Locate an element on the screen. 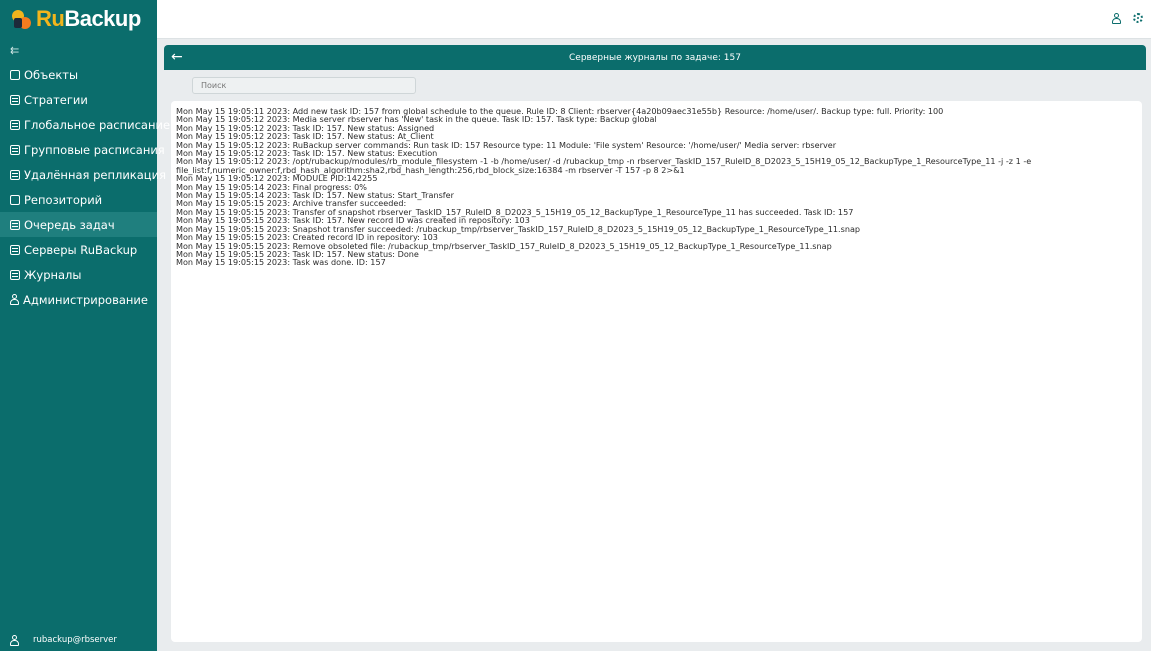 This screenshot has height=651, width=1151. sidebar-item-label: Объекты is located at coordinates (51, 74).